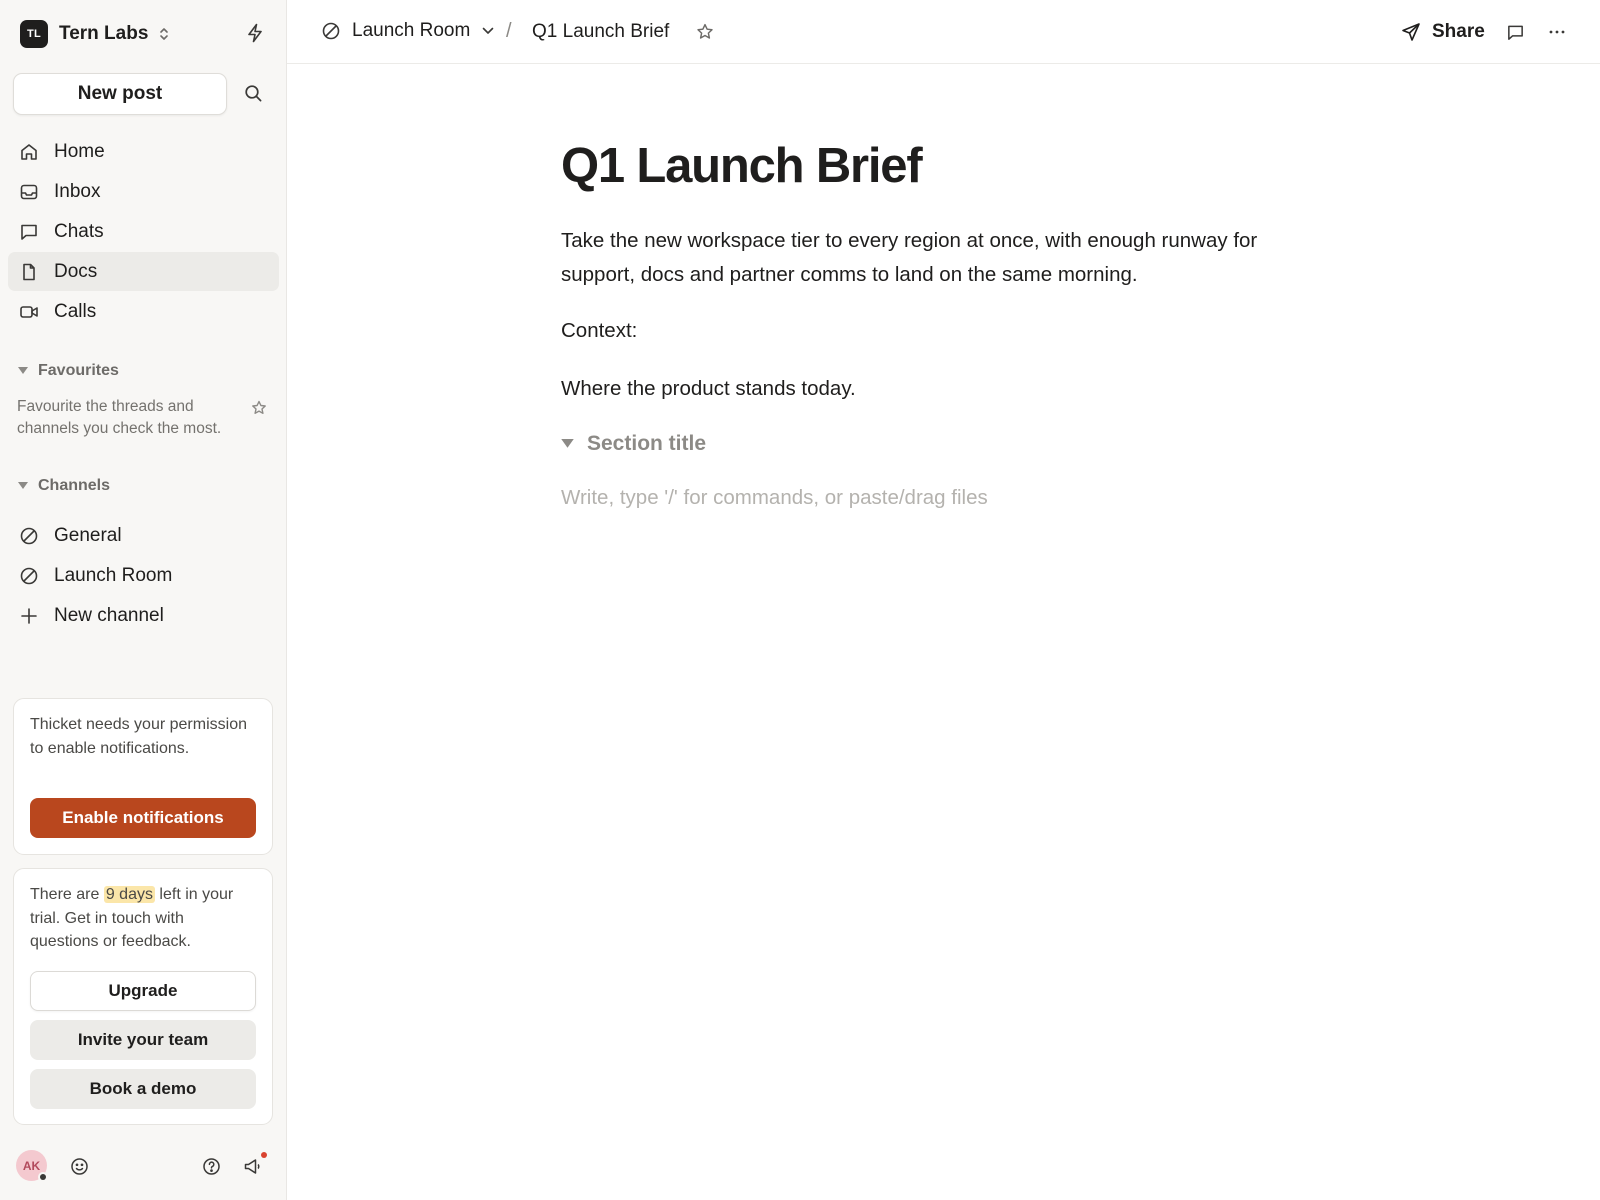 This screenshot has height=1200, width=1600. I want to click on channel-item-launch-room: Launch Room, so click(143, 575).